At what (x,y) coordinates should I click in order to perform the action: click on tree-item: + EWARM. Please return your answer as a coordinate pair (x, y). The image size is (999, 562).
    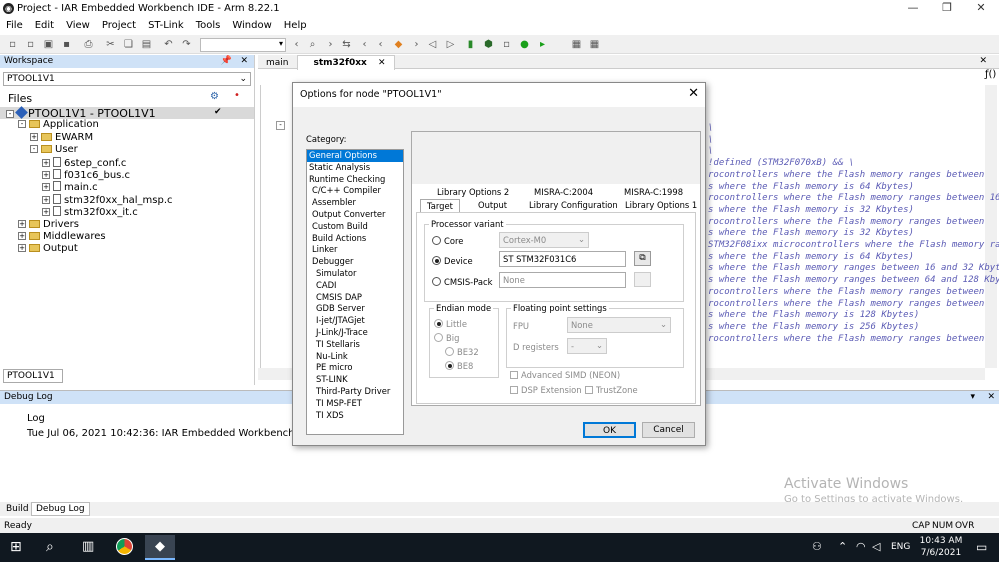
    Looking at the image, I should click on (61, 138).